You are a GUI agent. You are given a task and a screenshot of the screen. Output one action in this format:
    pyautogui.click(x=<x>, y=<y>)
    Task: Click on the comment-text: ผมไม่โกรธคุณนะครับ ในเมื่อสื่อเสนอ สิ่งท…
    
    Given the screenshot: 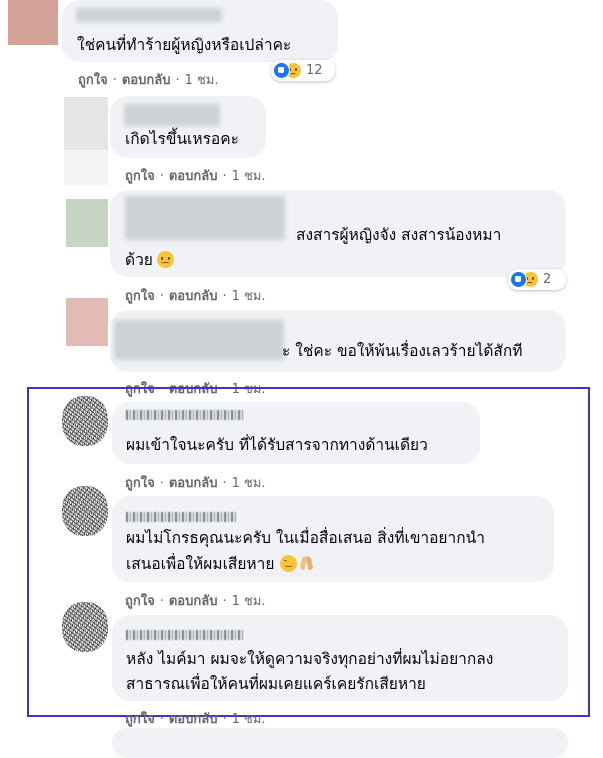 What is the action you would take?
    pyautogui.click(x=305, y=538)
    